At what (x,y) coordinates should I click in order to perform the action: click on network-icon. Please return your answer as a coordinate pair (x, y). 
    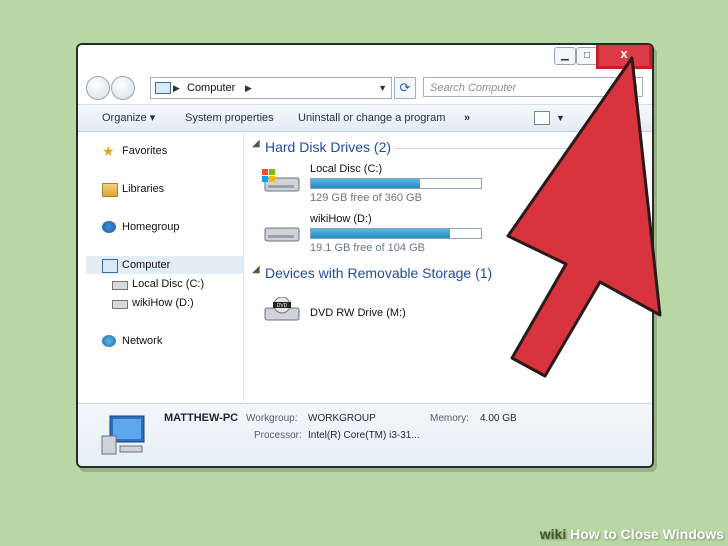
    Looking at the image, I should click on (109, 341).